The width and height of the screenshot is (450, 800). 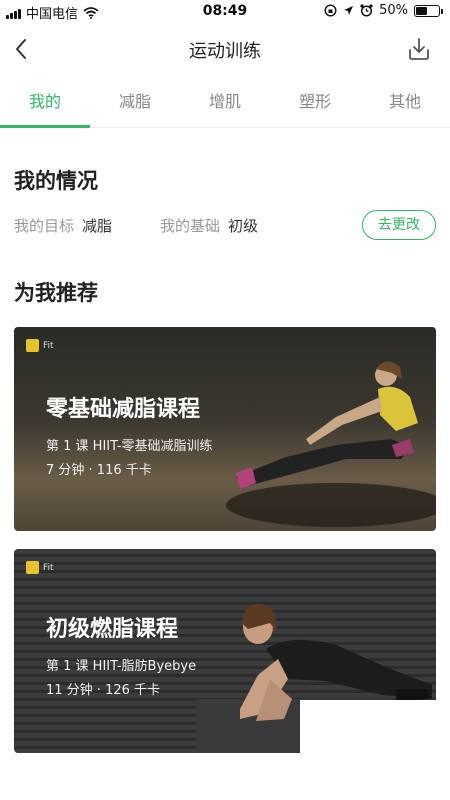 I want to click on battery-icon, so click(x=428, y=10).